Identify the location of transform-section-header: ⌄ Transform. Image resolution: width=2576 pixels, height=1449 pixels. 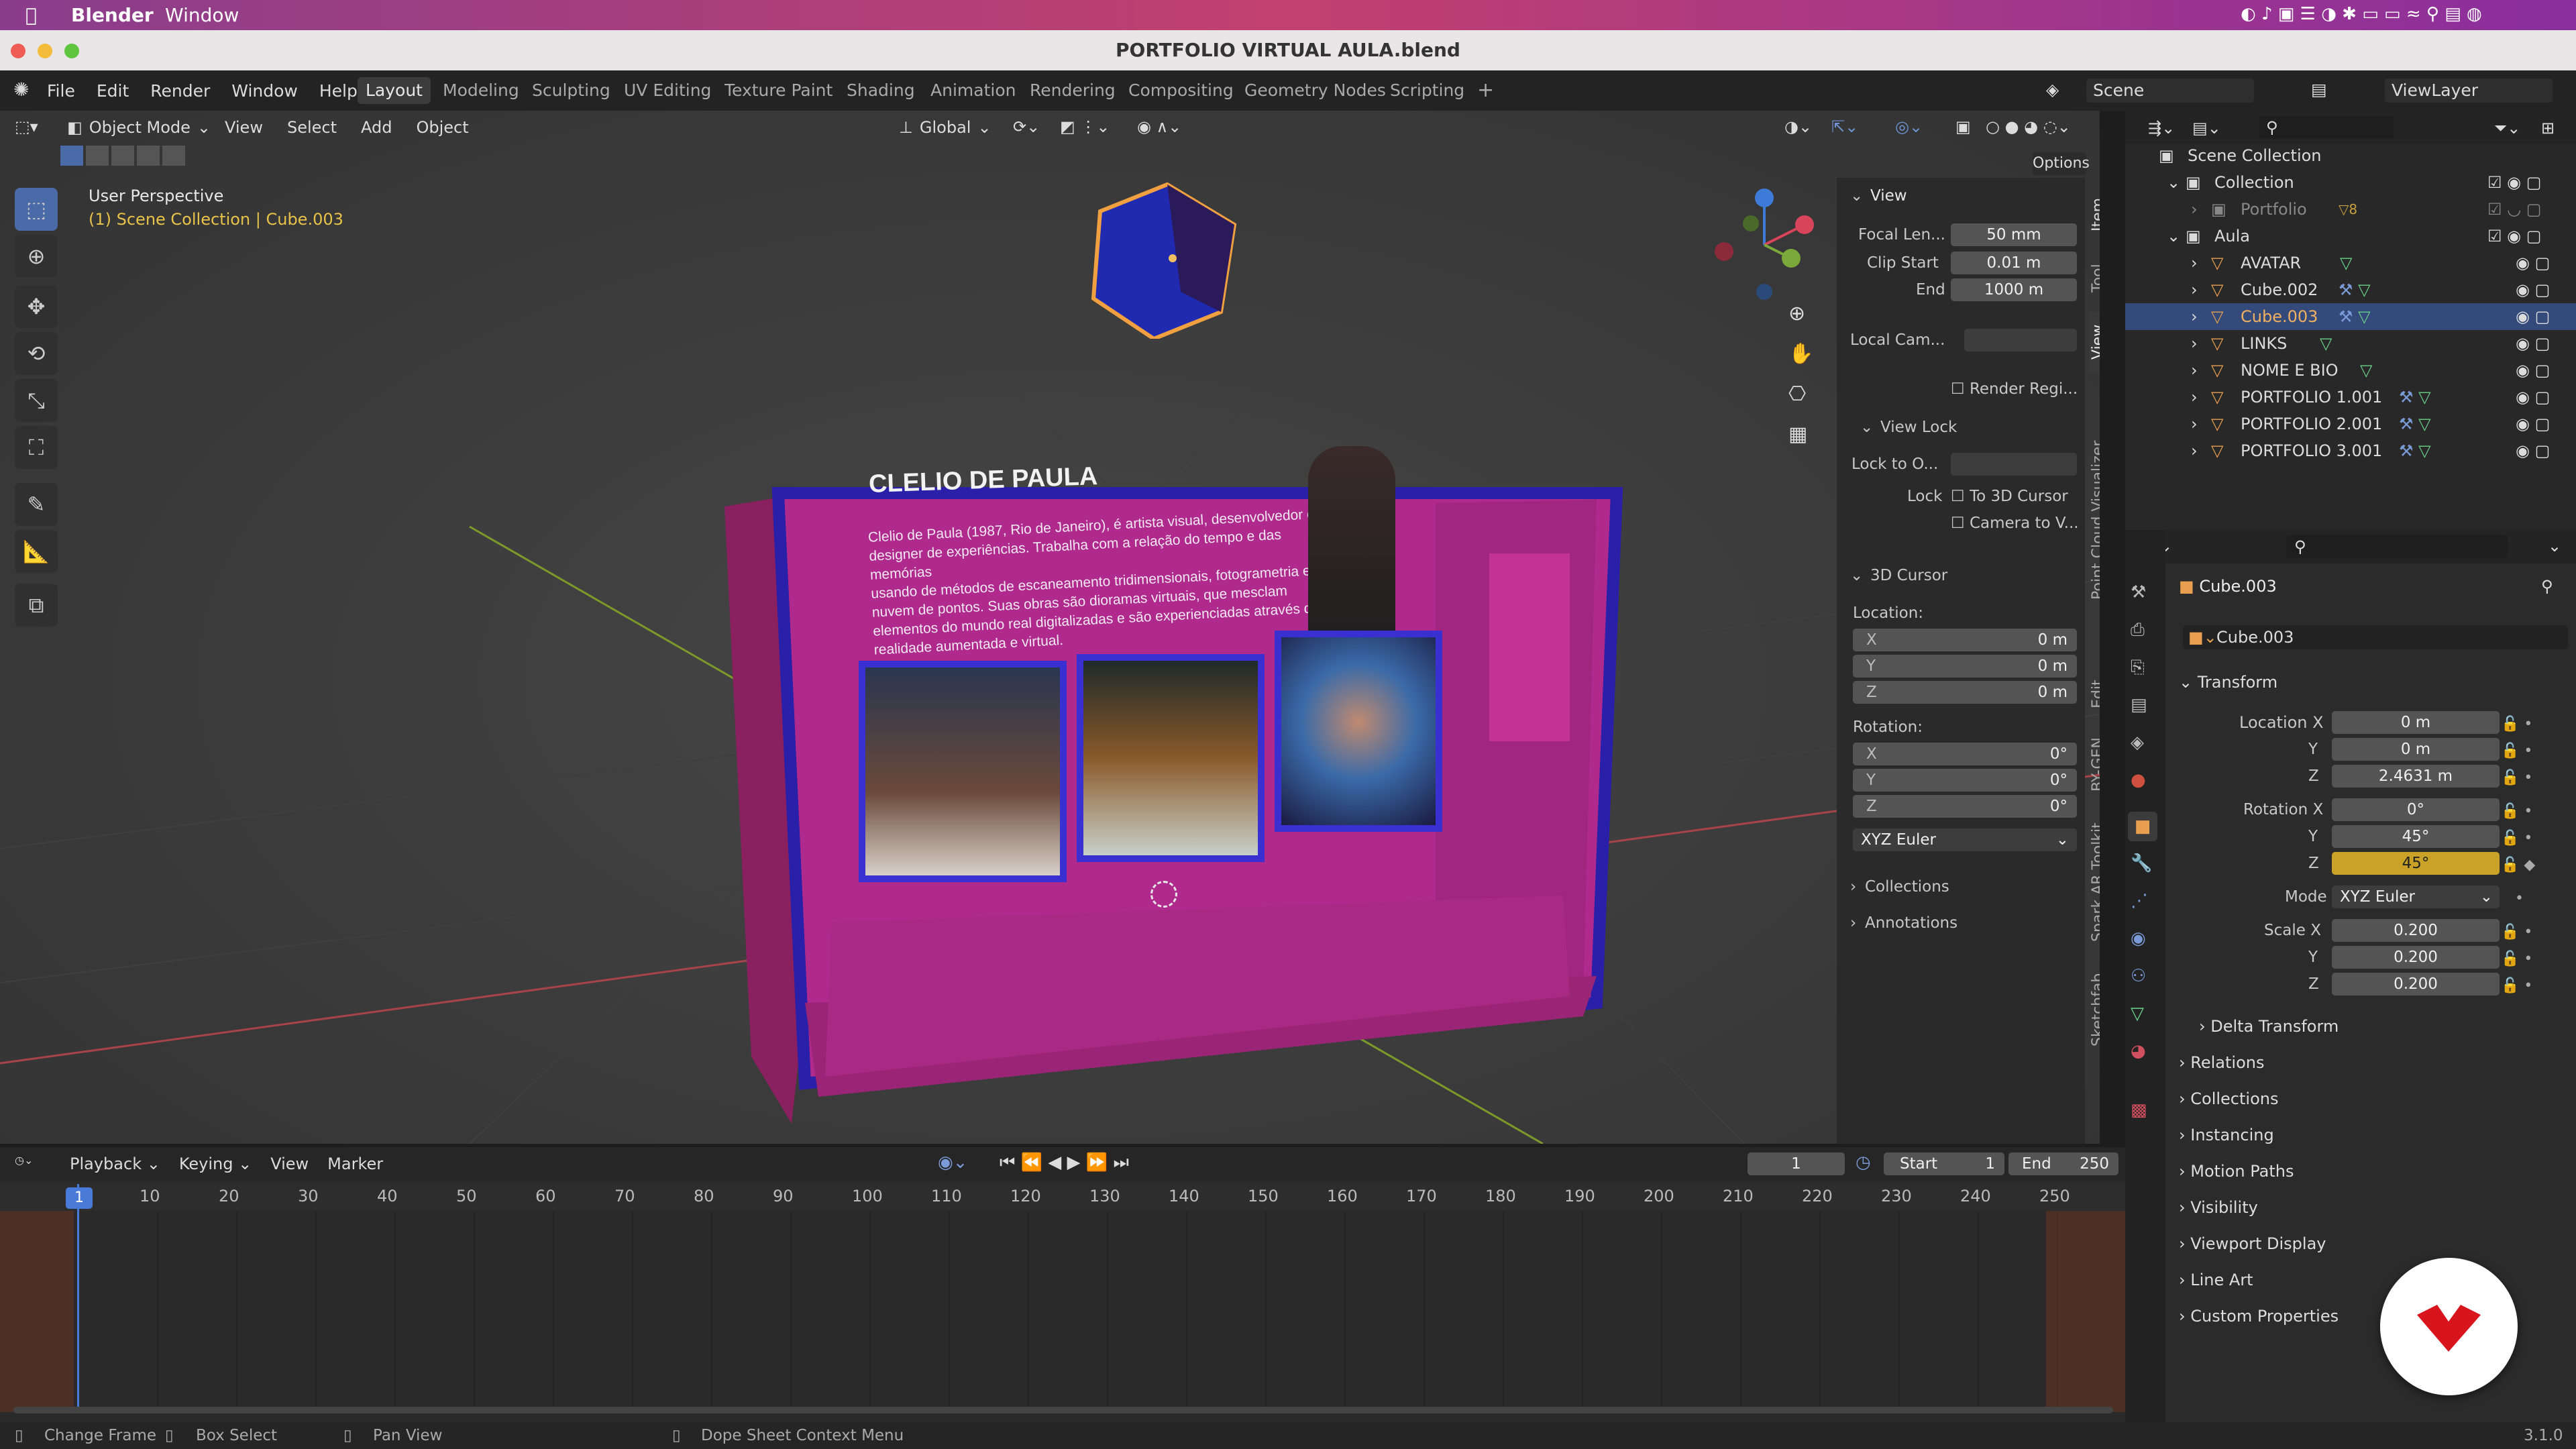
(2373, 682).